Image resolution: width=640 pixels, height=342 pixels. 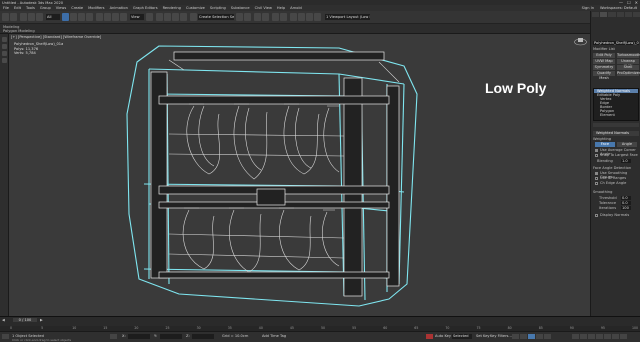 What do you see at coordinates (240, 8) in the screenshot?
I see `menu-substance: Substance` at bounding box center [240, 8].